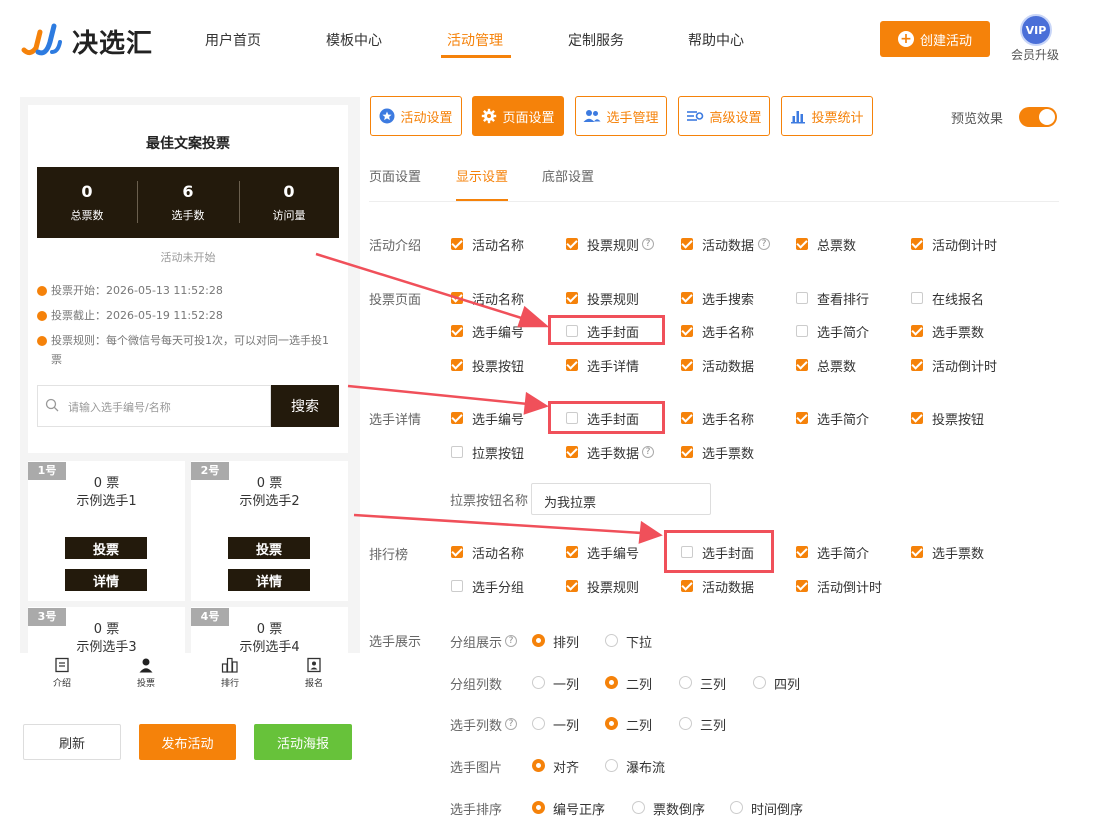  What do you see at coordinates (476, 685) in the screenshot?
I see `display-row-label: 分组列数` at bounding box center [476, 685].